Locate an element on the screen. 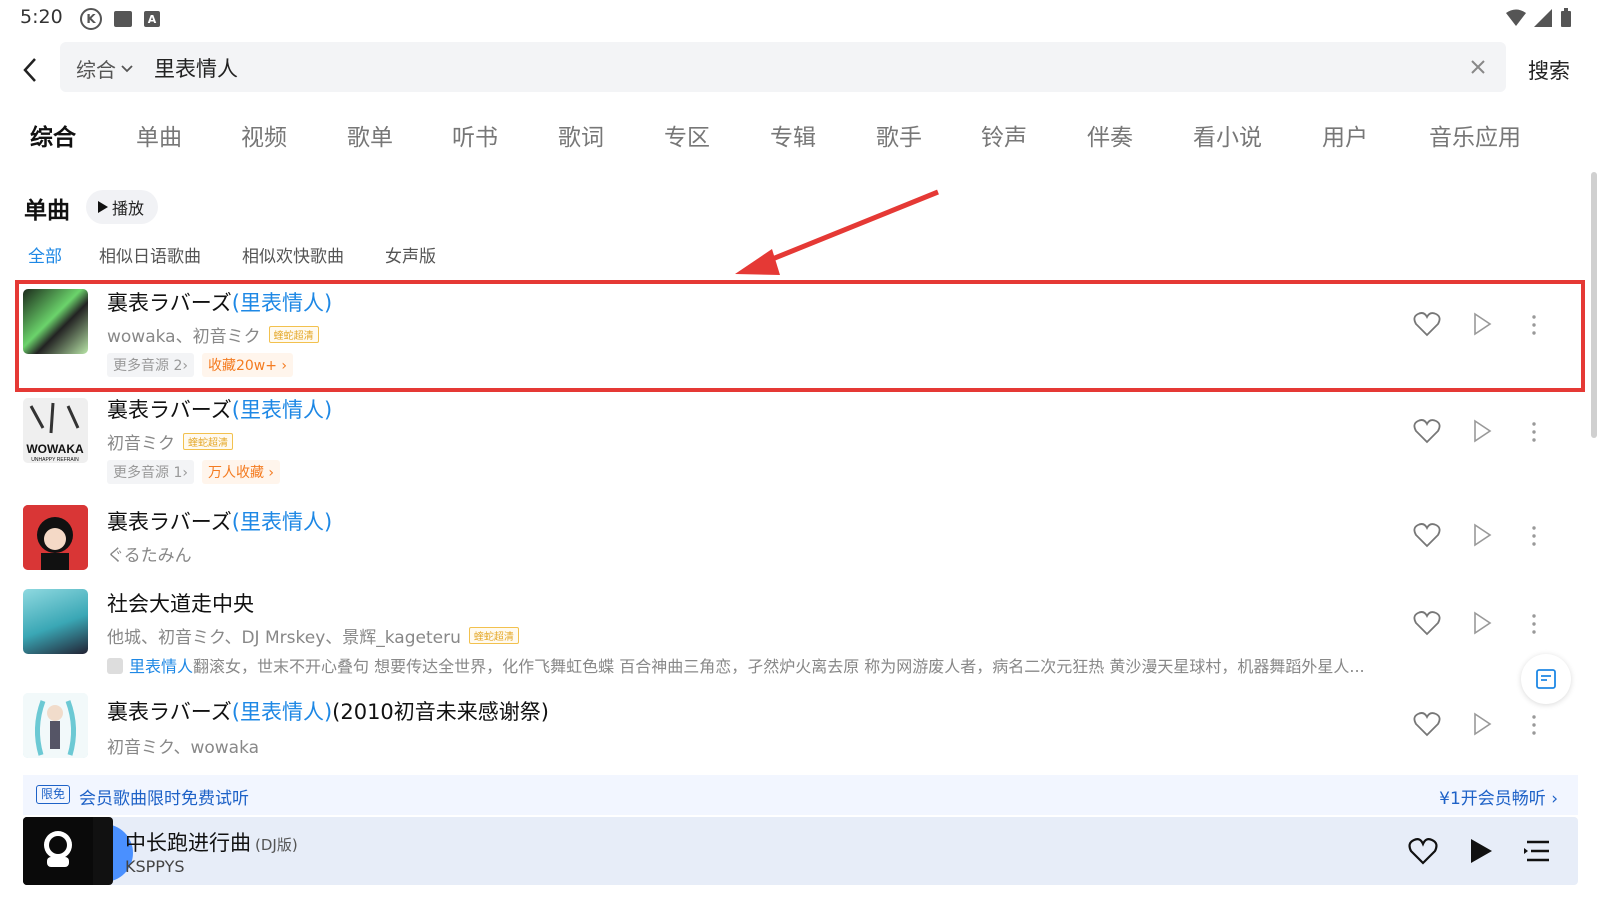  tab-artists: 歌手 is located at coordinates (899, 135).